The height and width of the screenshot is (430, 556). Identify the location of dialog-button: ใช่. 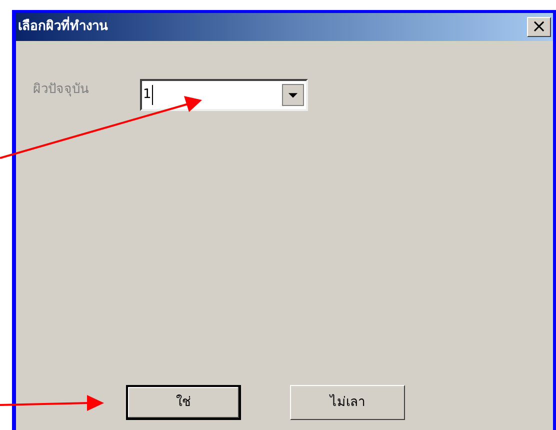
(183, 402).